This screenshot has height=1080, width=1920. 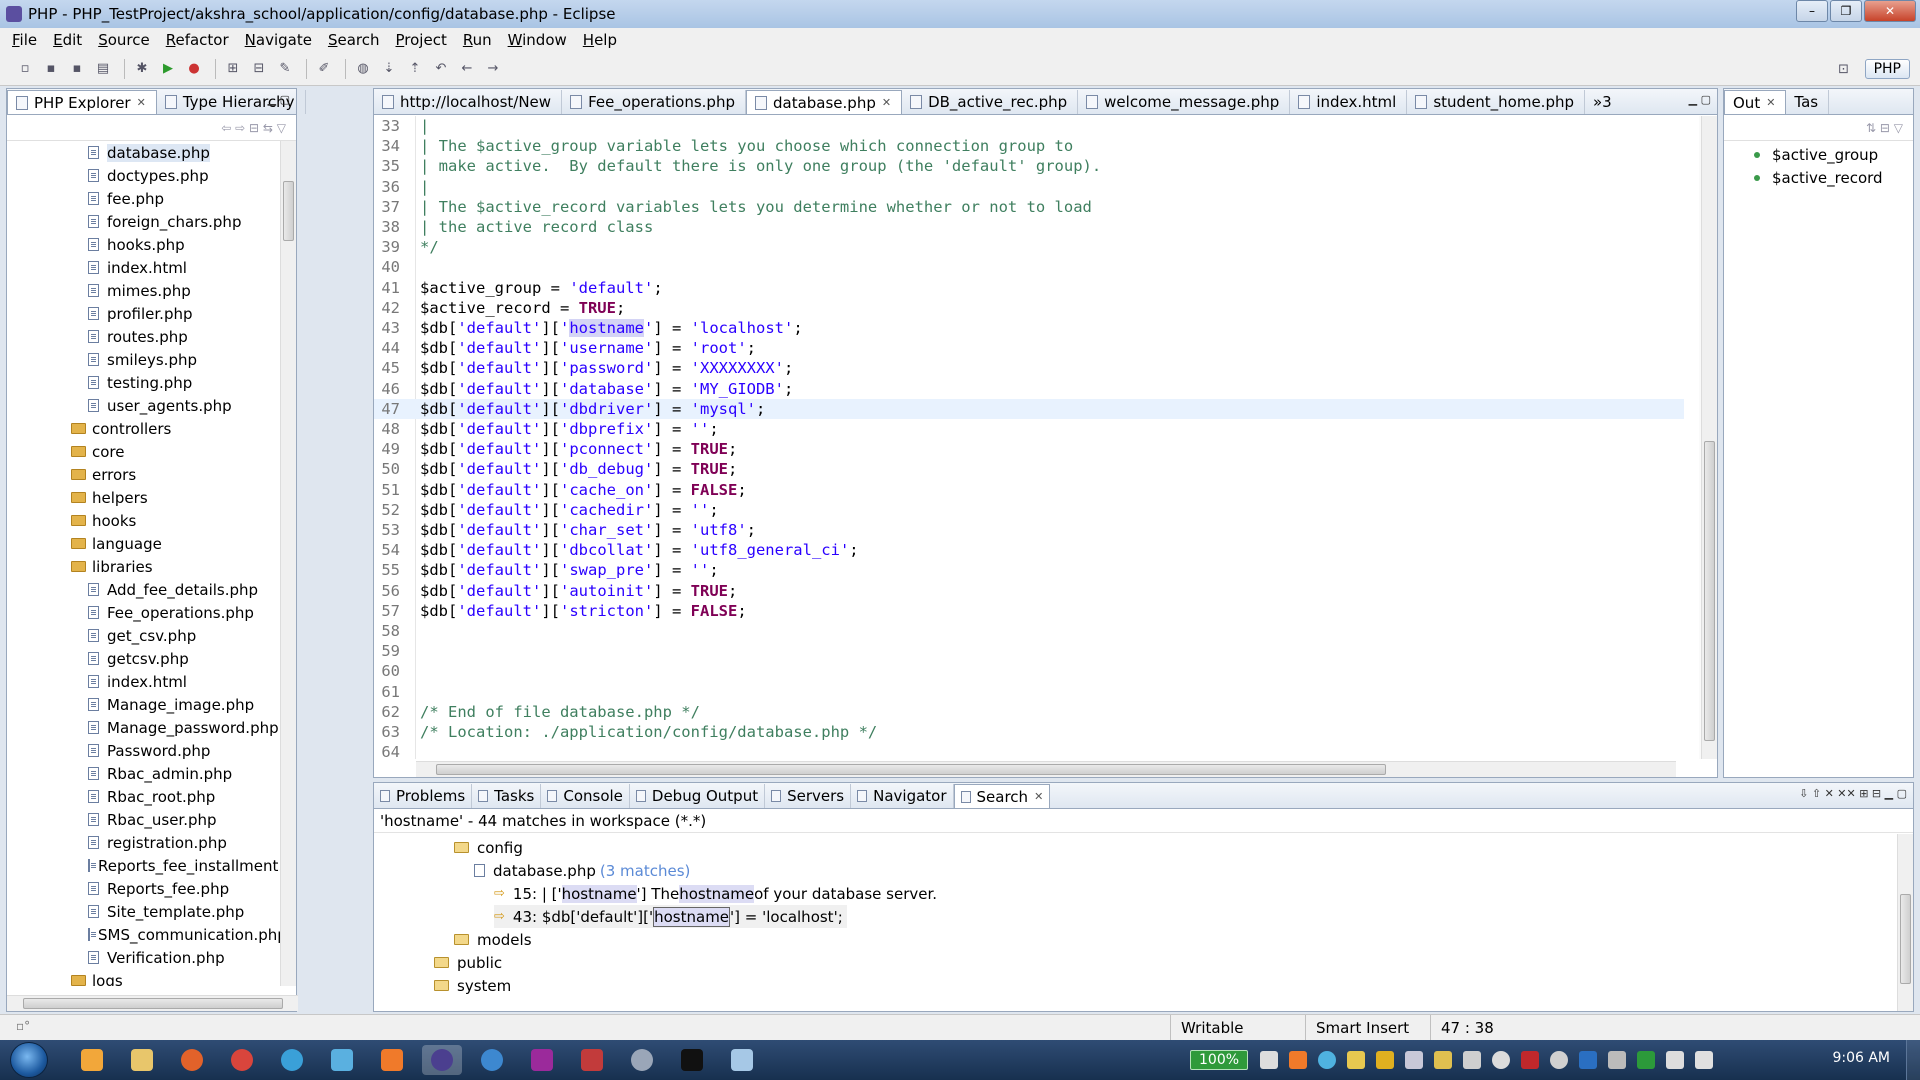 I want to click on code-line: 49 $db['default']['pconnect'] = TRUE;, so click(x=1029, y=449).